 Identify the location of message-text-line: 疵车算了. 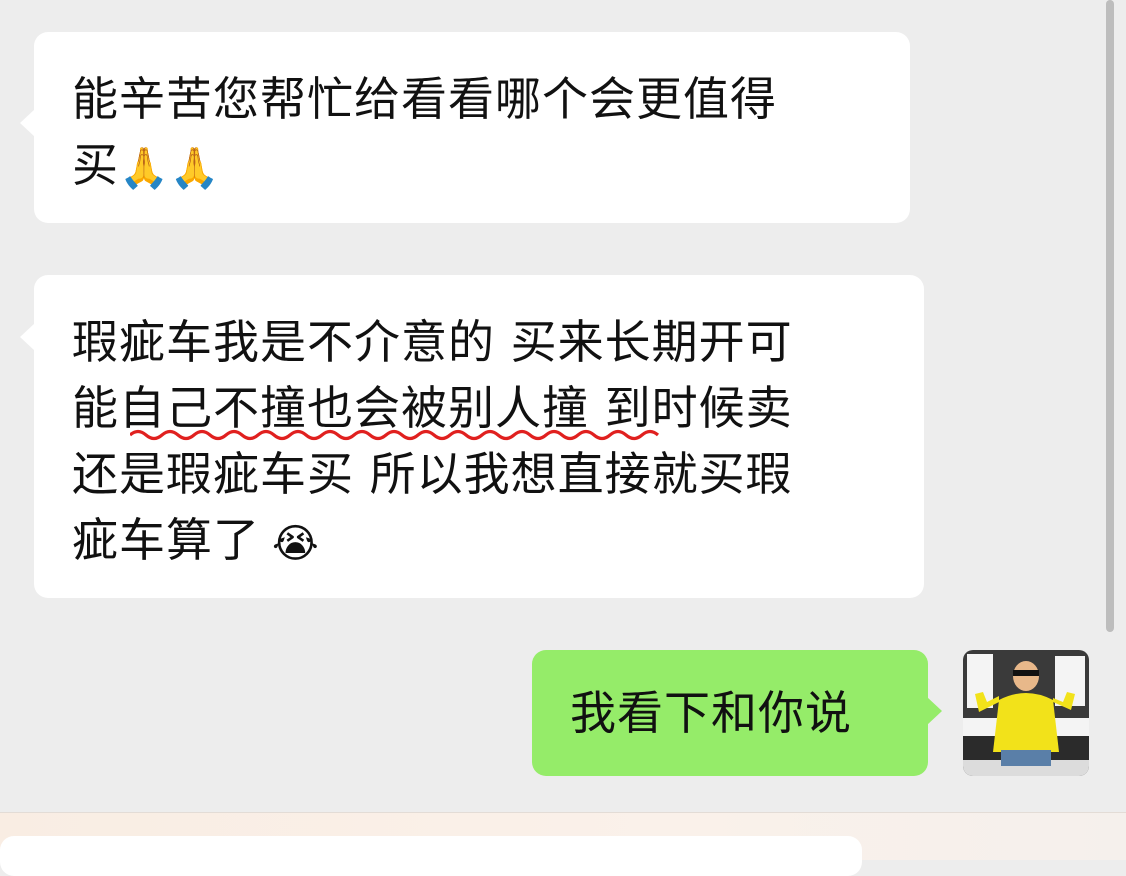
(166, 540).